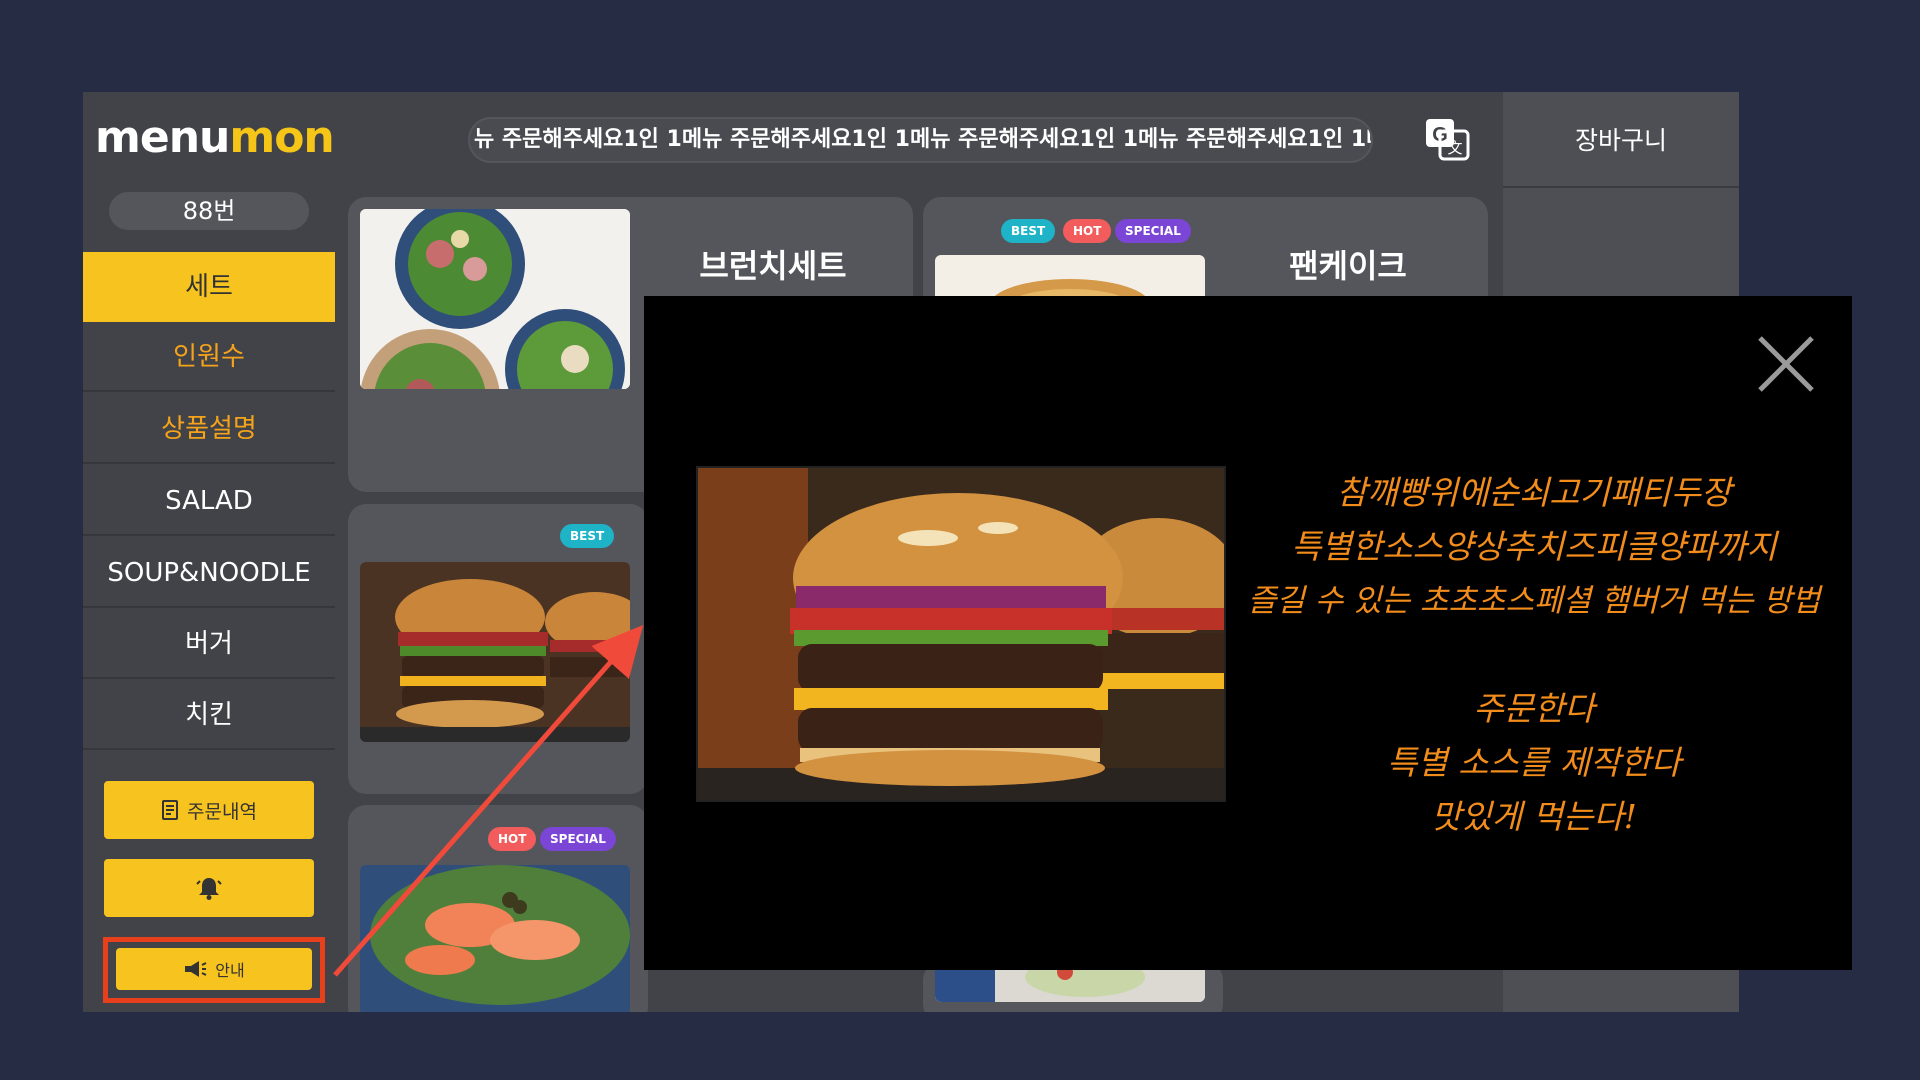  I want to click on bell-icon, so click(209, 889).